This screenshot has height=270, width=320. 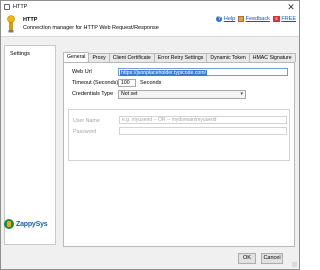 What do you see at coordinates (276, 19) in the screenshot?
I see `free-icon: $` at bounding box center [276, 19].